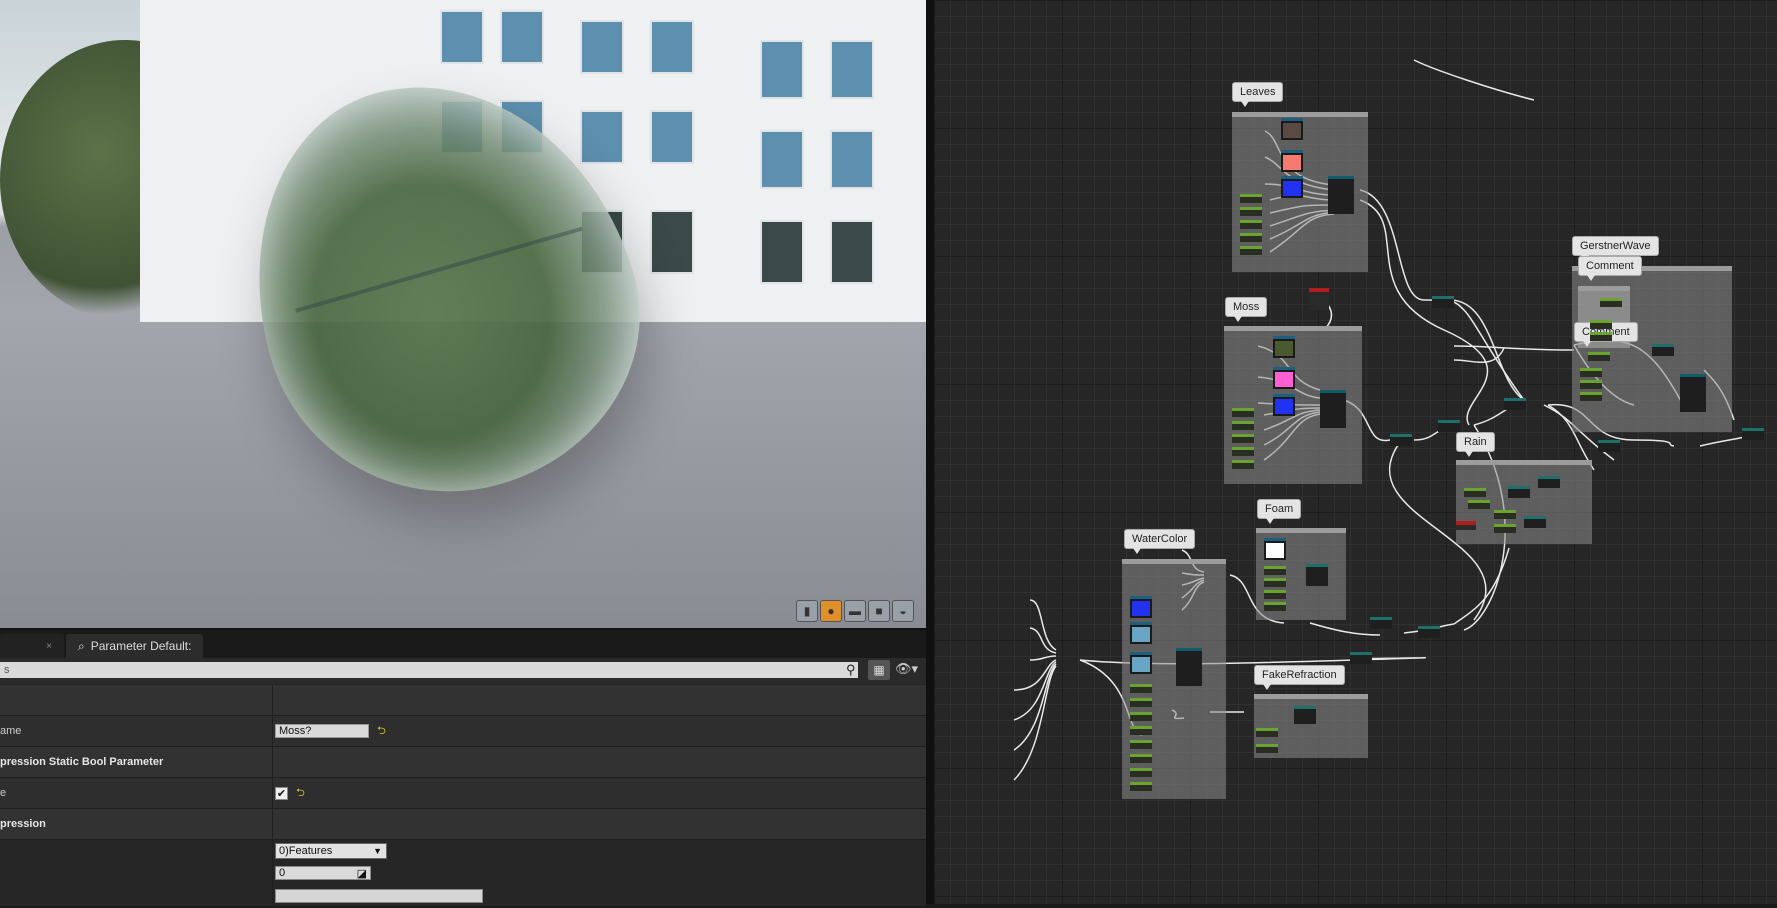 The image size is (1777, 908). I want to click on comment-label-fakerefraction: FakeRefraction, so click(1299, 677).